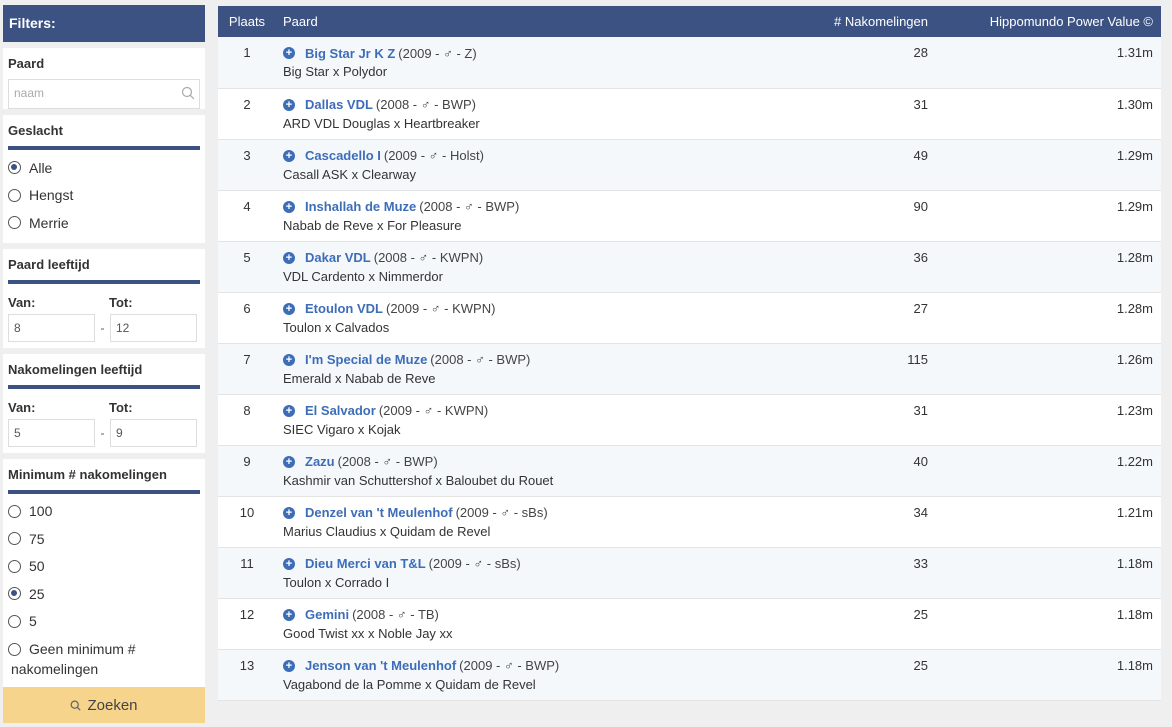 The height and width of the screenshot is (727, 1172). What do you see at coordinates (474, 563) in the screenshot?
I see `horse-meta: (2009 - ♂ - sBs)` at bounding box center [474, 563].